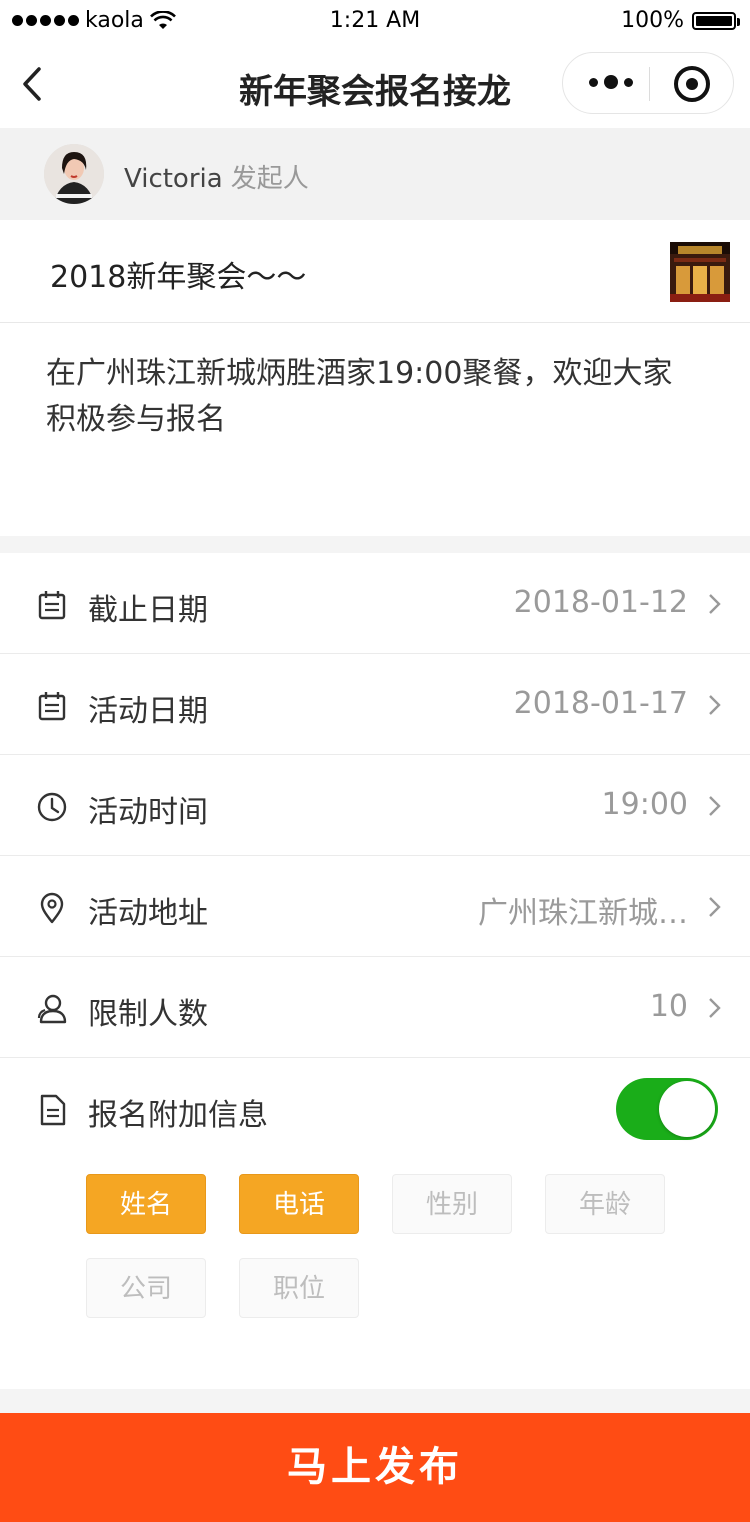 This screenshot has width=750, height=1522. Describe the element at coordinates (375, 1467) in the screenshot. I see `publish-button: 马上发布` at that location.